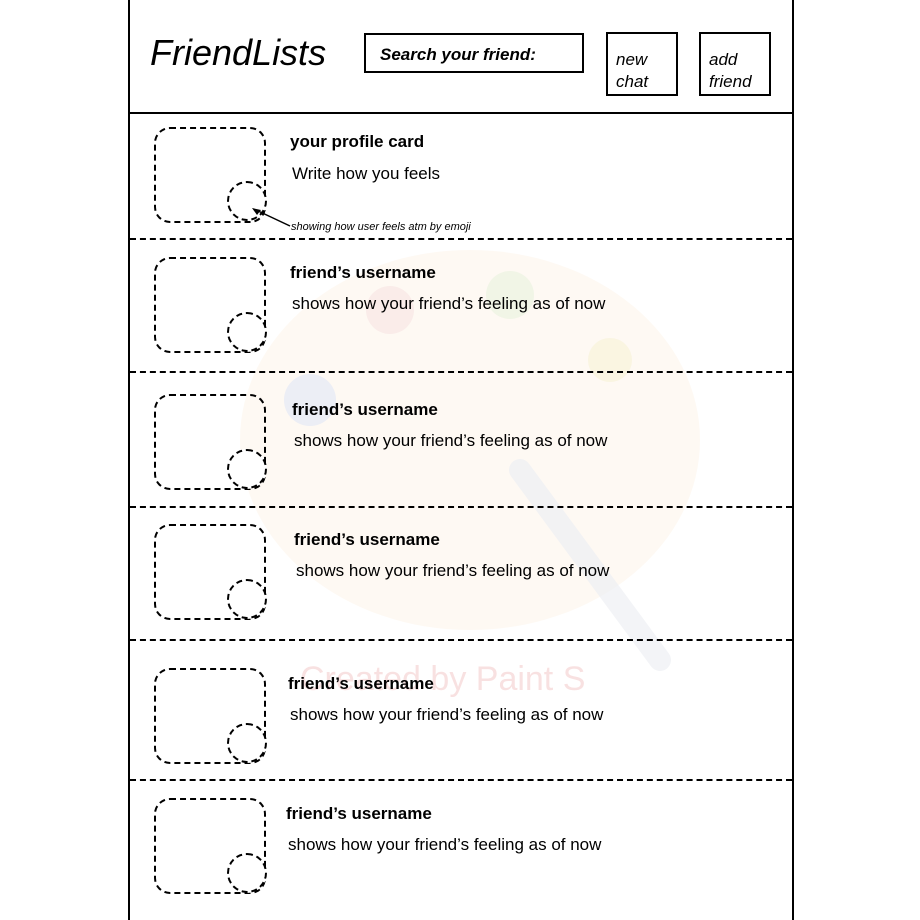 This screenshot has height=920, width=920. What do you see at coordinates (632, 70) in the screenshot?
I see `new-chat-label: new chat` at bounding box center [632, 70].